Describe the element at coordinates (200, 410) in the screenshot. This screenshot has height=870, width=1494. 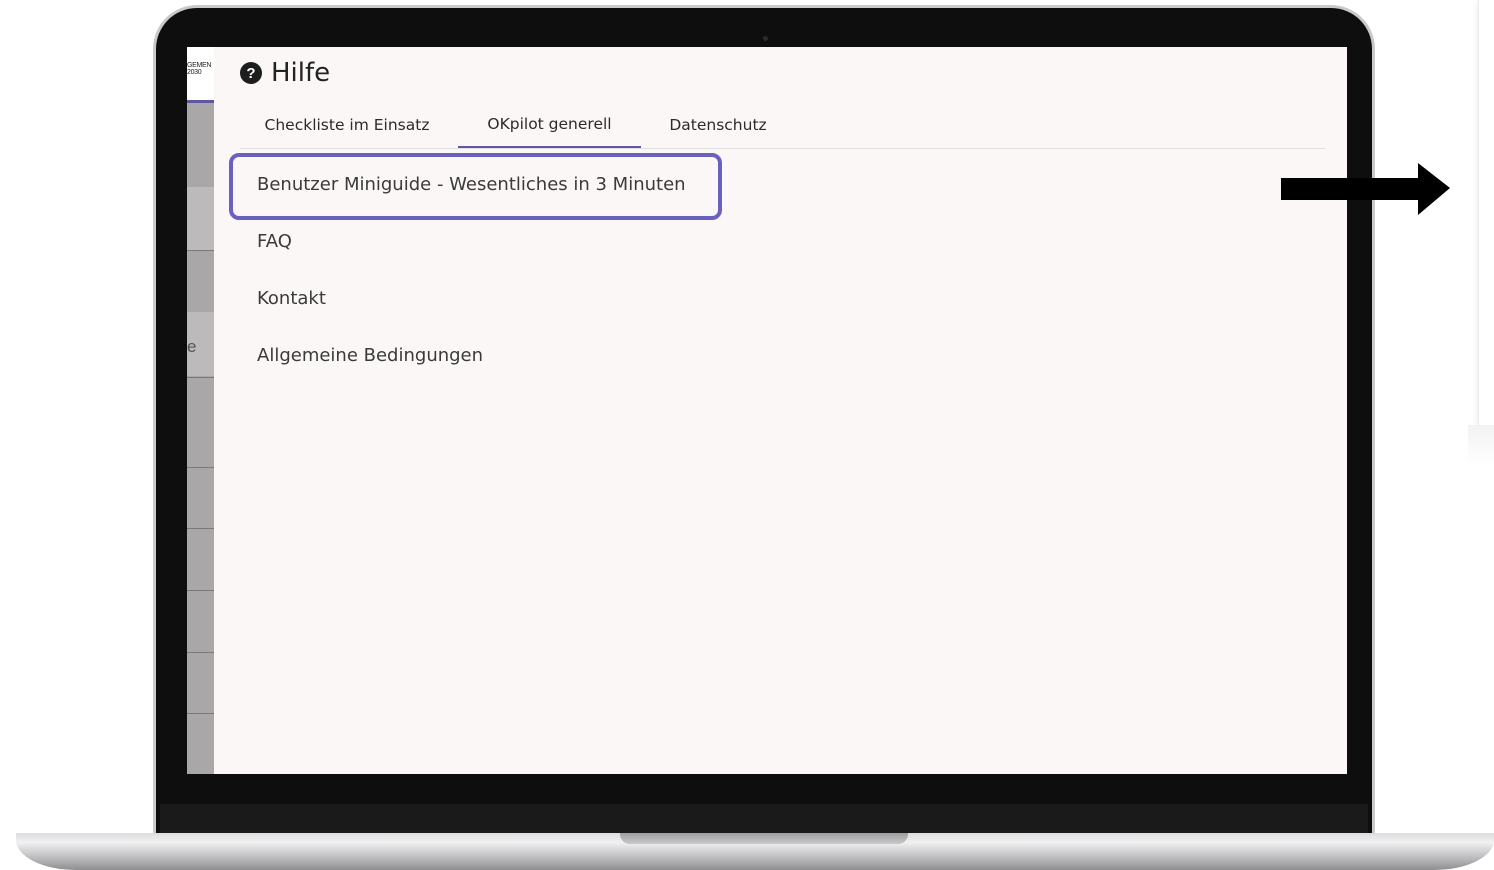
I see `sidebar: GEMEN 2030 e` at that location.